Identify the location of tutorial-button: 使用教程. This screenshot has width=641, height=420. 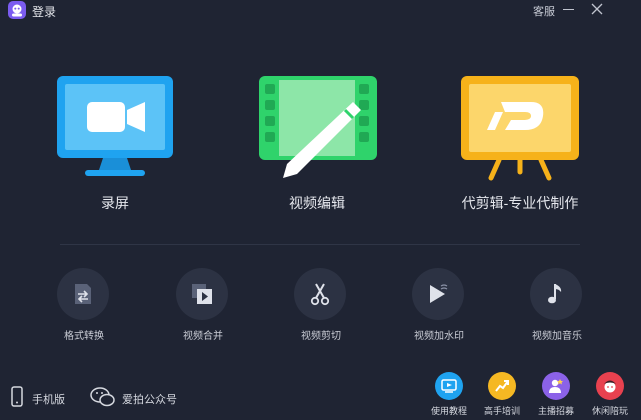
(449, 396).